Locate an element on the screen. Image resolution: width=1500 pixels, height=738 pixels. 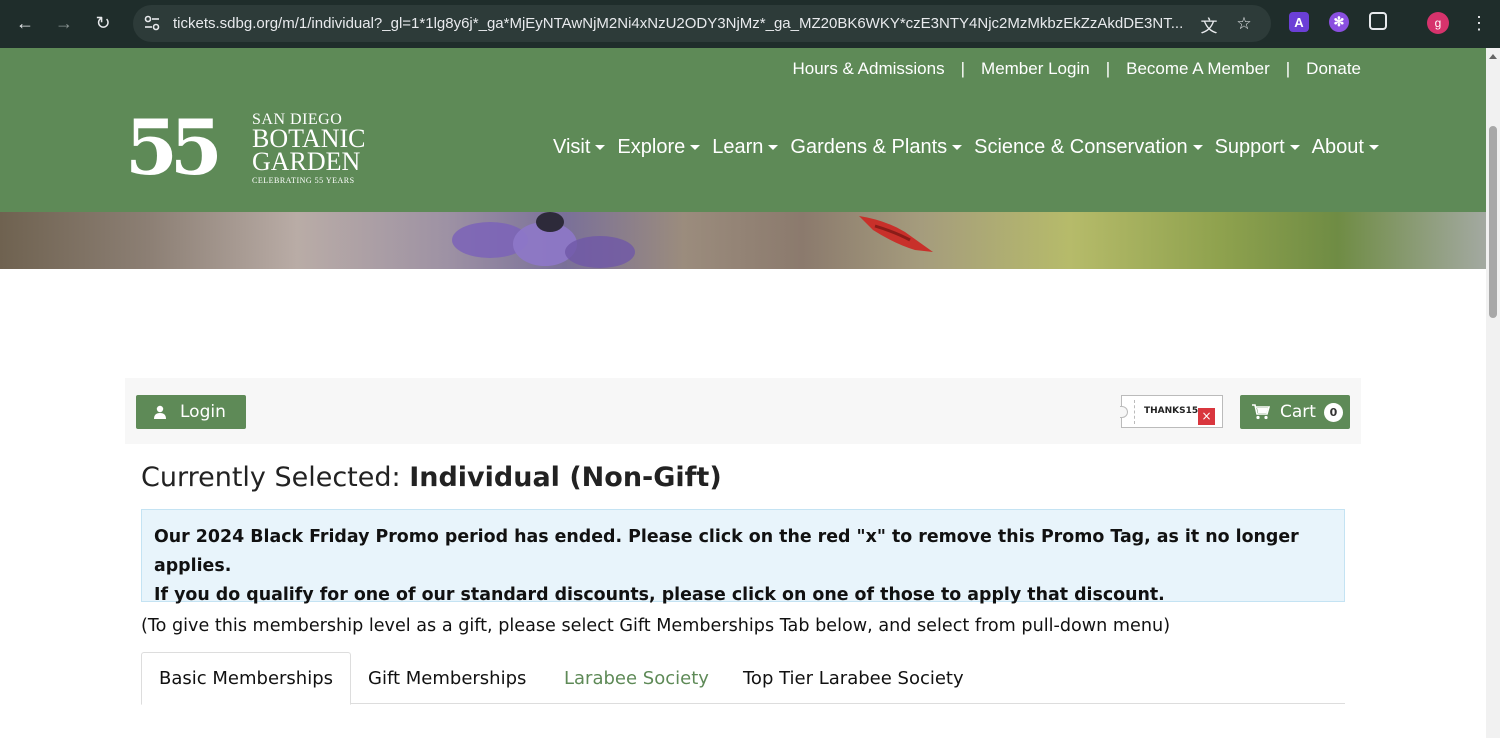
become-member-link: Become A Member is located at coordinates (1198, 69).